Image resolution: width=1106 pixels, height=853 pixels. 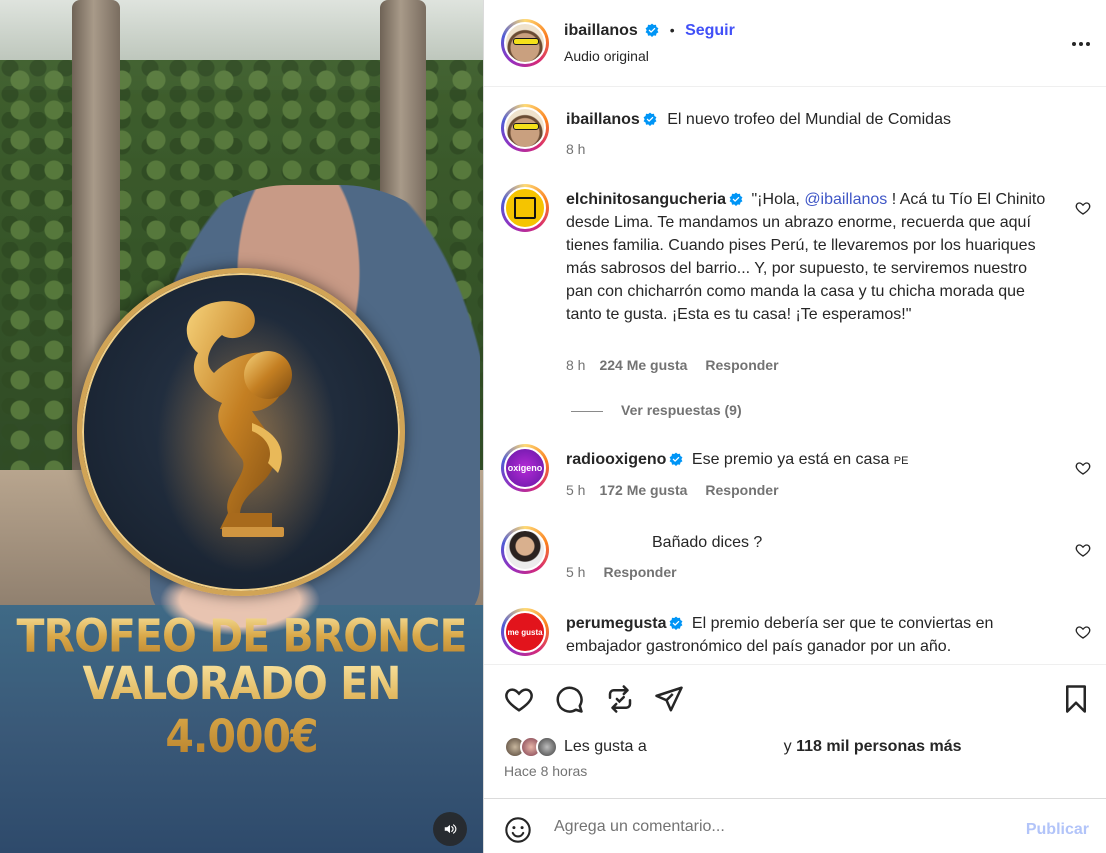 I want to click on bookmark-icon, so click(x=1076, y=699).